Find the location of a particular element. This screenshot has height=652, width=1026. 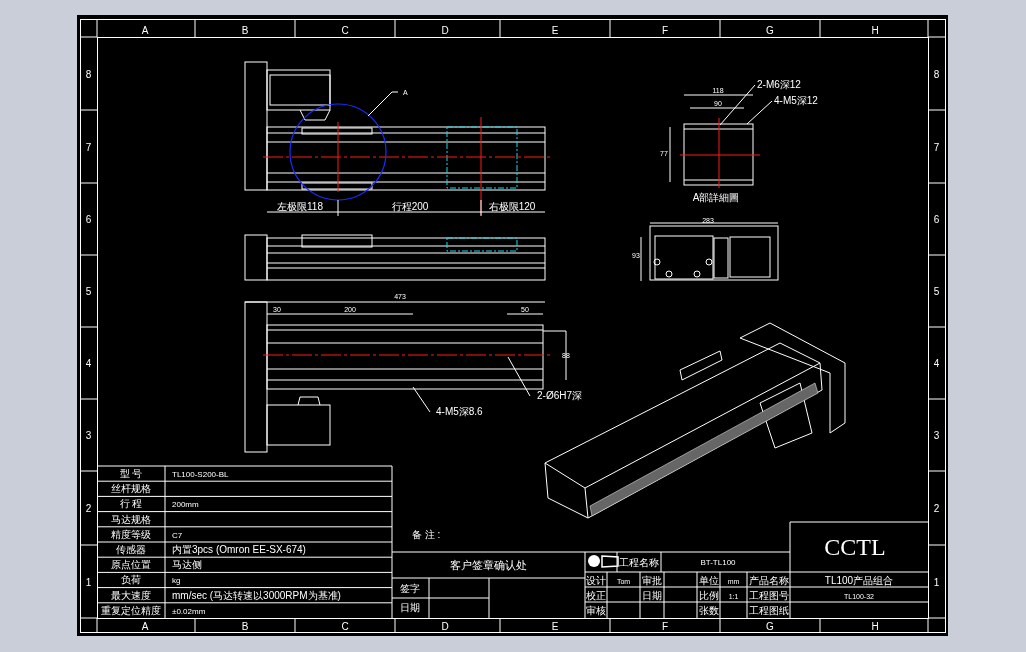

sign-label: 签字 is located at coordinates (410, 588).